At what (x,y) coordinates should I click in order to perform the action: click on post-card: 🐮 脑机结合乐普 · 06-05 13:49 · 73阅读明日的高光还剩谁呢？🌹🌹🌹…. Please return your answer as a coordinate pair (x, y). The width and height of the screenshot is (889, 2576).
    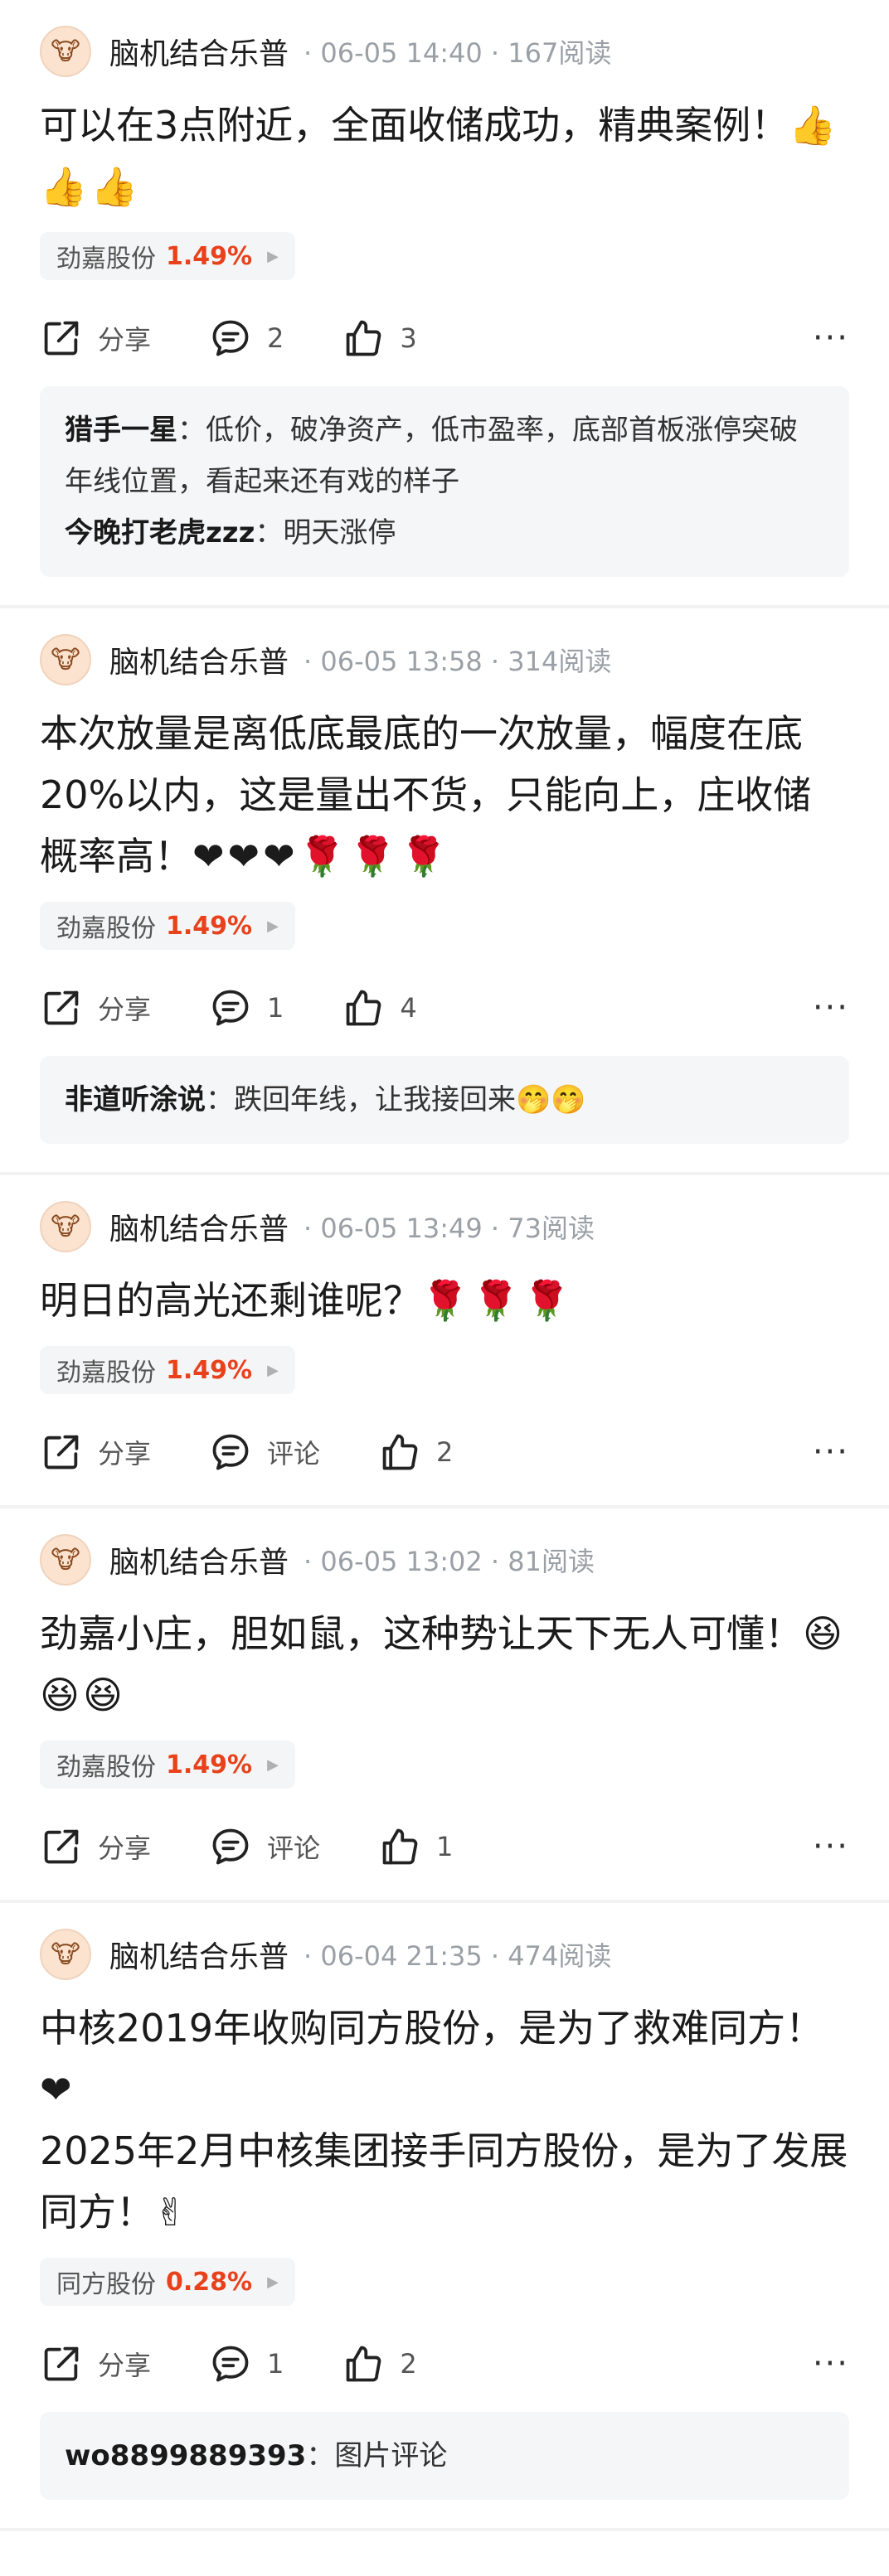
    Looking at the image, I should click on (444, 1341).